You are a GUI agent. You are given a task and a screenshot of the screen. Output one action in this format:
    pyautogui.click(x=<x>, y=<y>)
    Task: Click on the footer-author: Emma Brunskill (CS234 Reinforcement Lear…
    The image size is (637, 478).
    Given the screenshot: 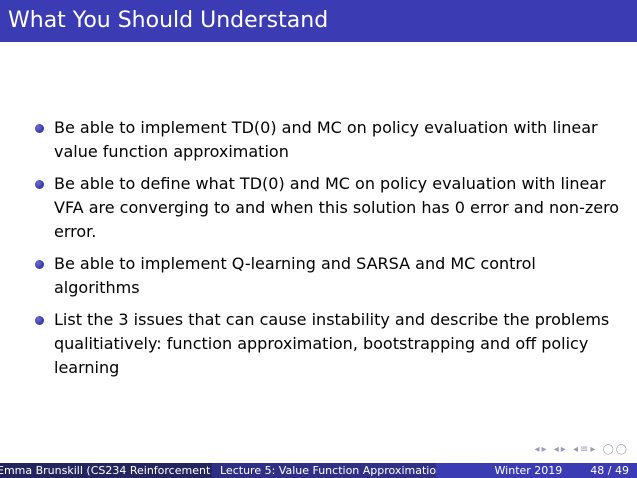 What is the action you would take?
    pyautogui.click(x=106, y=470)
    